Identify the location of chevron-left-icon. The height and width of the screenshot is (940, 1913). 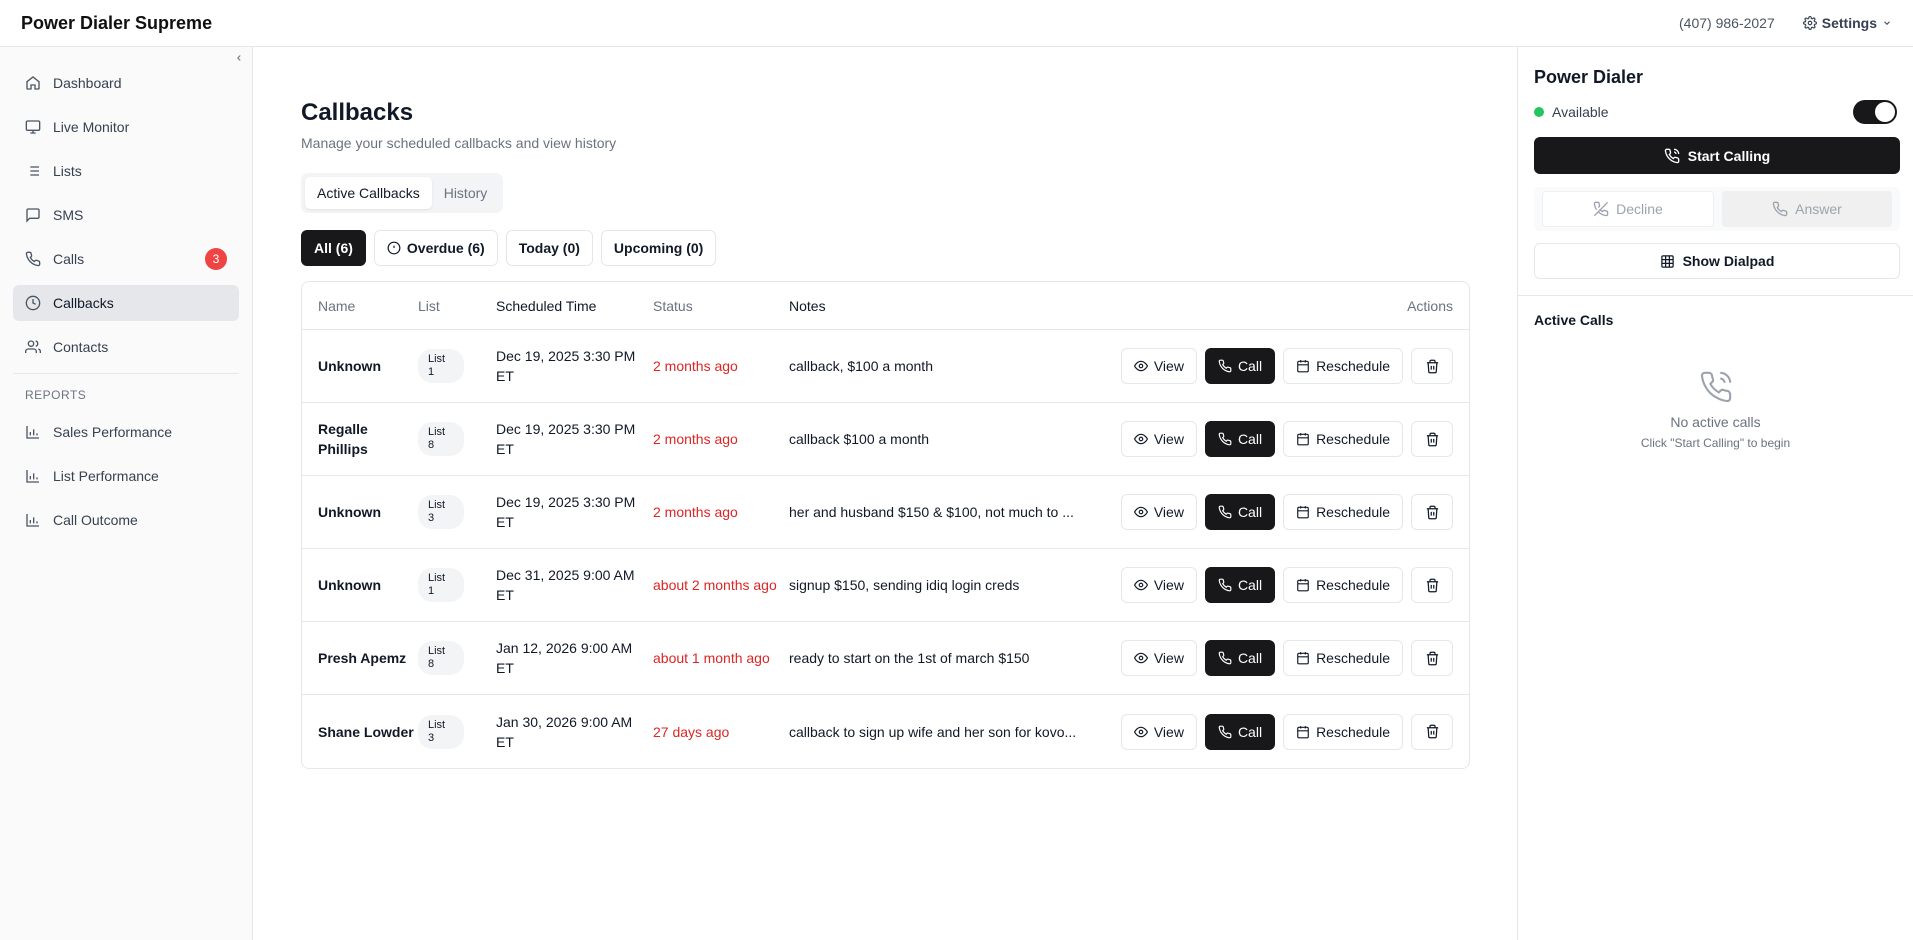
(239, 58).